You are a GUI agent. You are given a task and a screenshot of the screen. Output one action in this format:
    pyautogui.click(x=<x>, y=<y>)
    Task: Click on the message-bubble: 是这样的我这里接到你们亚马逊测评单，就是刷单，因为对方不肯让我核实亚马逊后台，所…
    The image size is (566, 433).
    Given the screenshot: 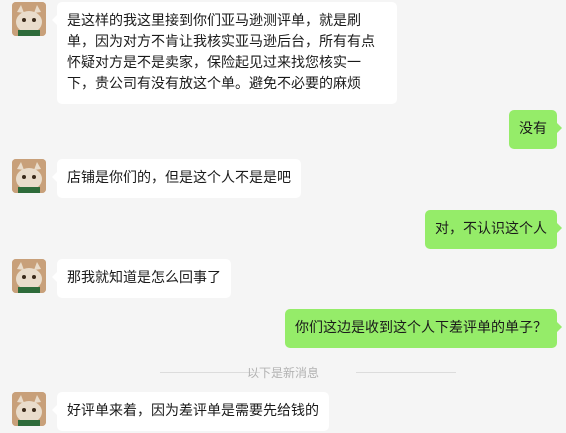 What is the action you would take?
    pyautogui.click(x=224, y=53)
    